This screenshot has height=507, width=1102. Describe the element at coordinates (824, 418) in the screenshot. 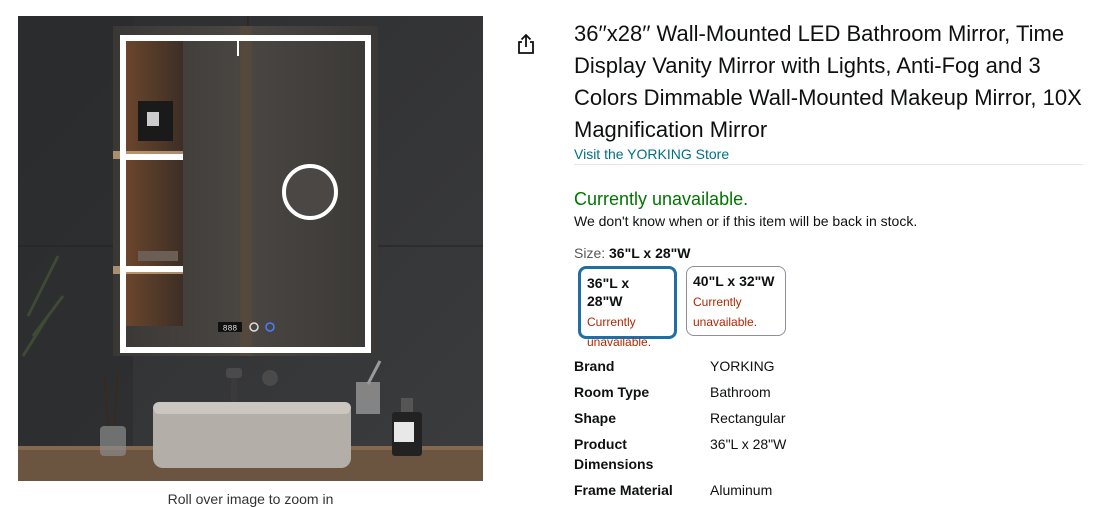

I see `spec-row-shape: Shape Rectangular` at that location.